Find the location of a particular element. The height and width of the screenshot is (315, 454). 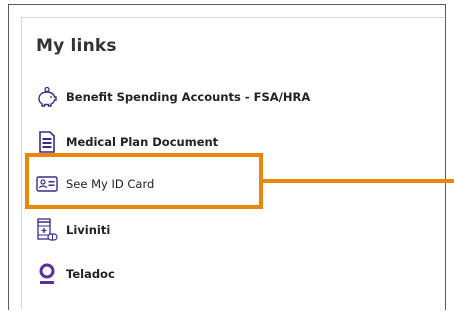

link-medical-plan-document: Medical Plan Document is located at coordinates (127, 142).